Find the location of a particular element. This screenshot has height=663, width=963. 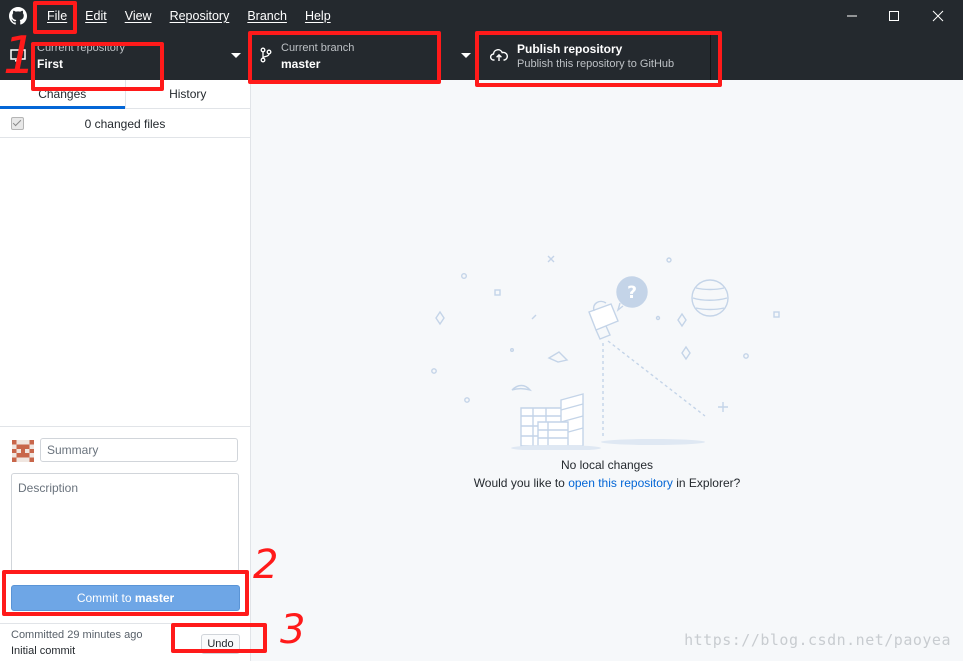

open-in-explorer-link: open this repository is located at coordinates (620, 483).